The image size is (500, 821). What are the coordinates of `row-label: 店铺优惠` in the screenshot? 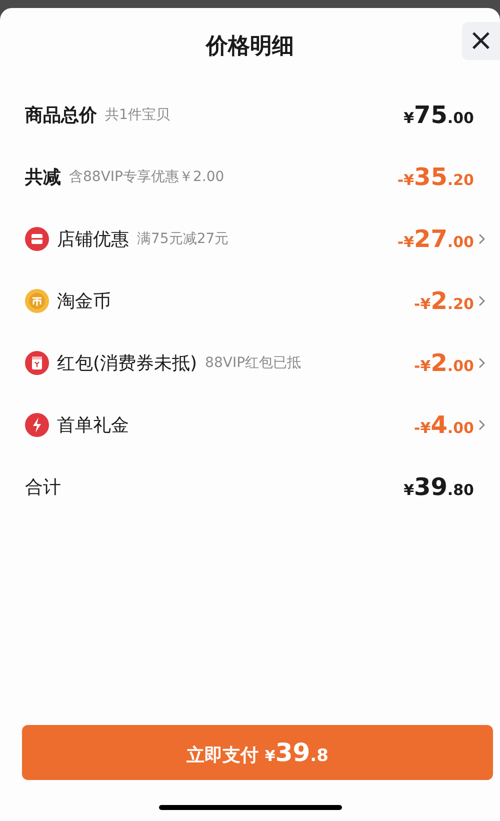 It's located at (93, 239).